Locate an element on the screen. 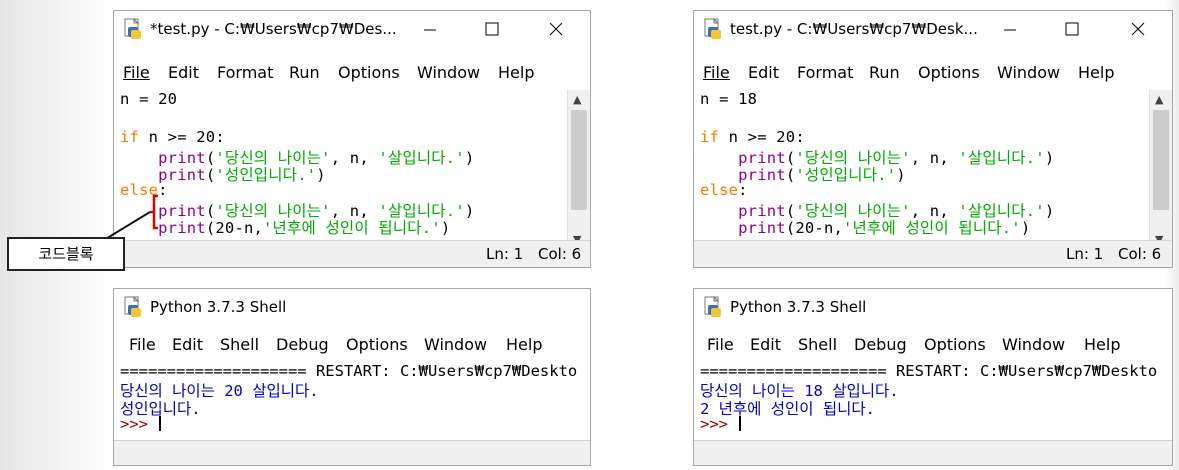 This screenshot has width=1179, height=470. code-block-callout: 코드블록 is located at coordinates (66, 254).